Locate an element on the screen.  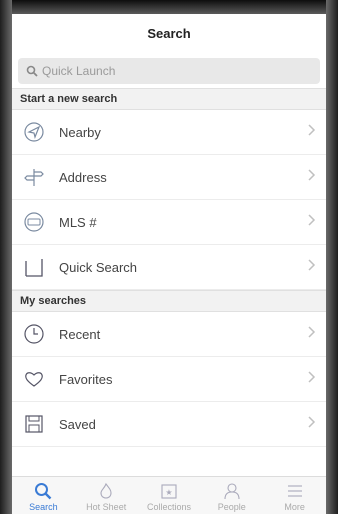
flame-icon is located at coordinates (106, 490).